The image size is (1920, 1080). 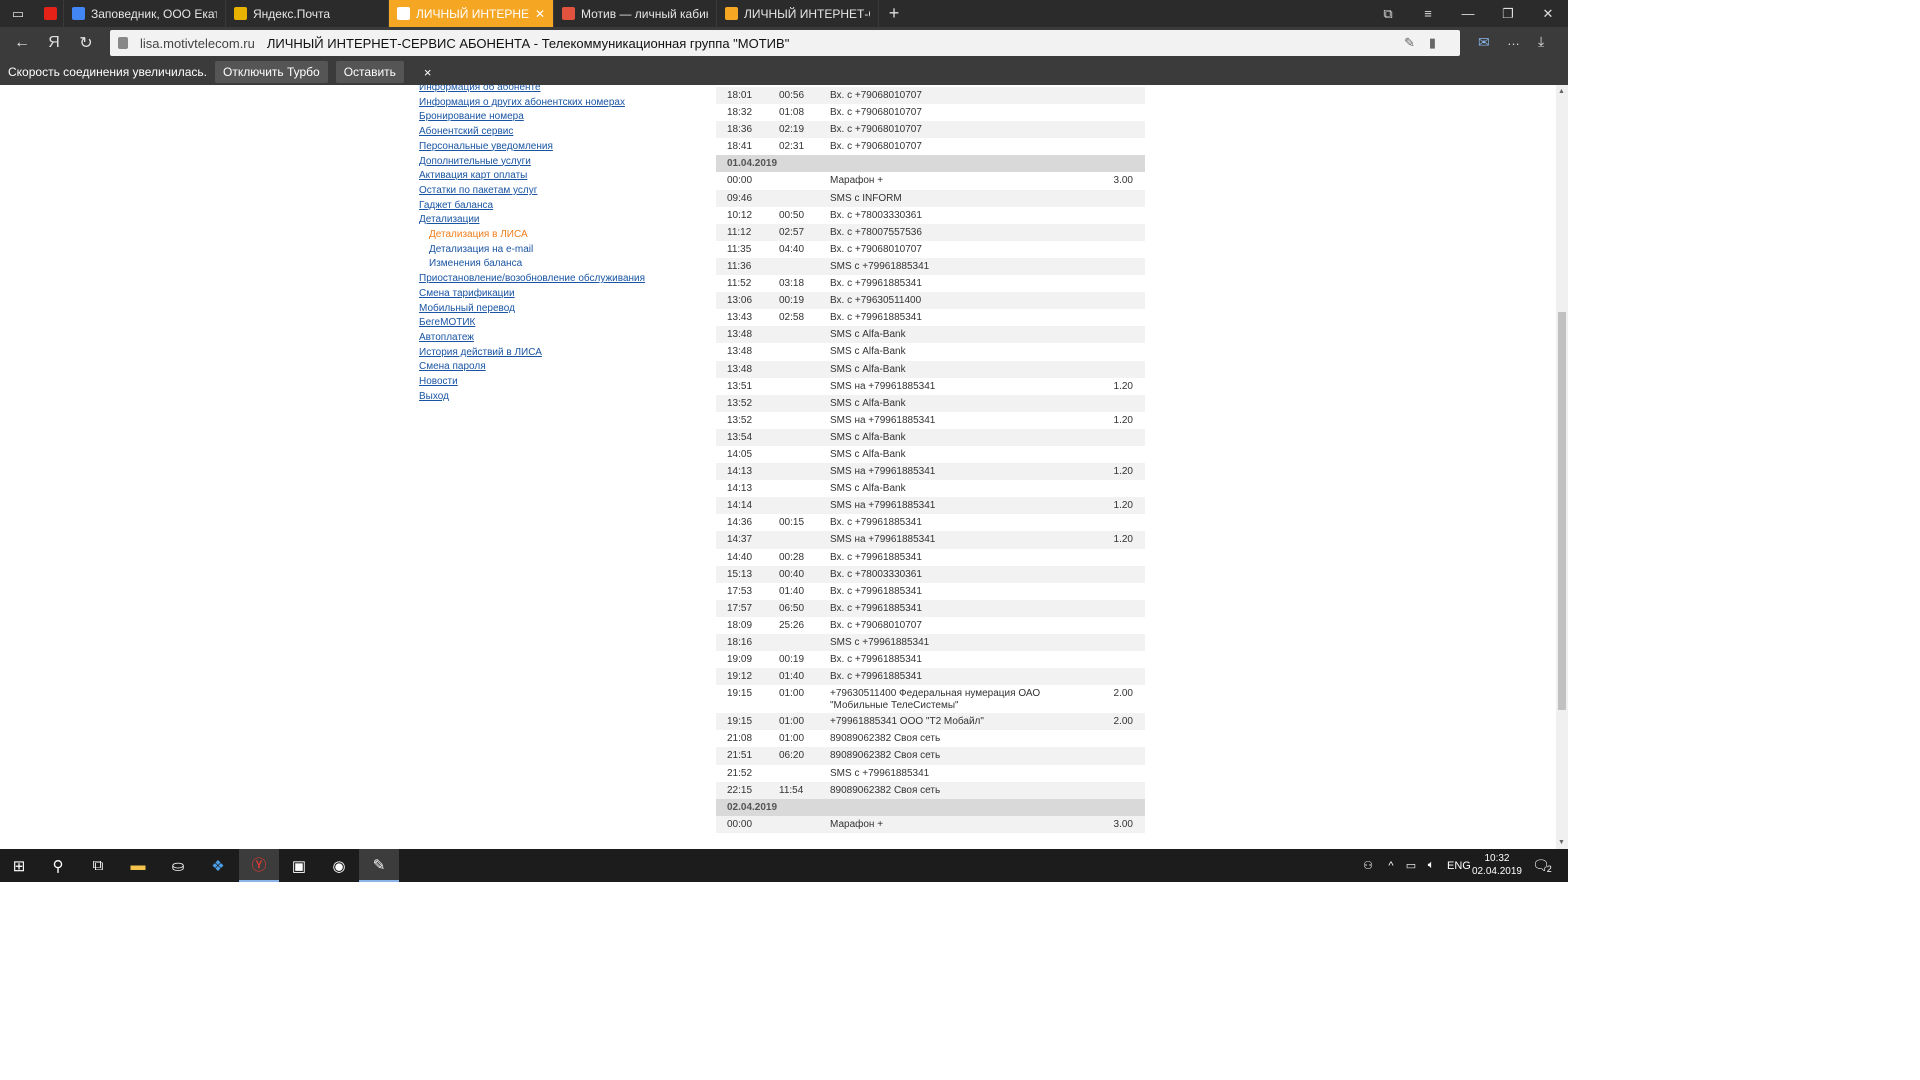 What do you see at coordinates (740, 403) in the screenshot?
I see `cell-time: 13:52` at bounding box center [740, 403].